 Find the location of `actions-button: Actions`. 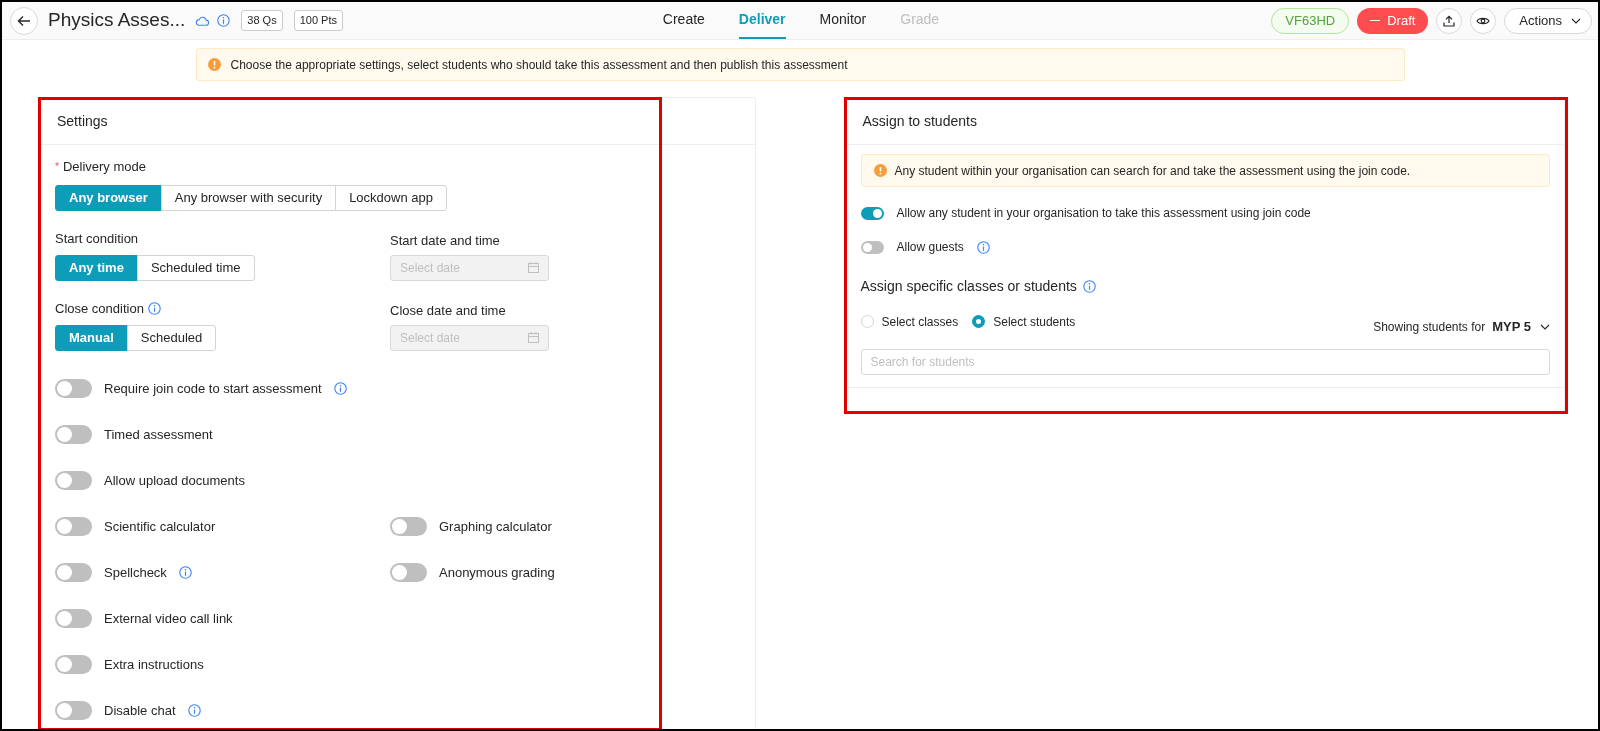

actions-button: Actions is located at coordinates (1548, 20).